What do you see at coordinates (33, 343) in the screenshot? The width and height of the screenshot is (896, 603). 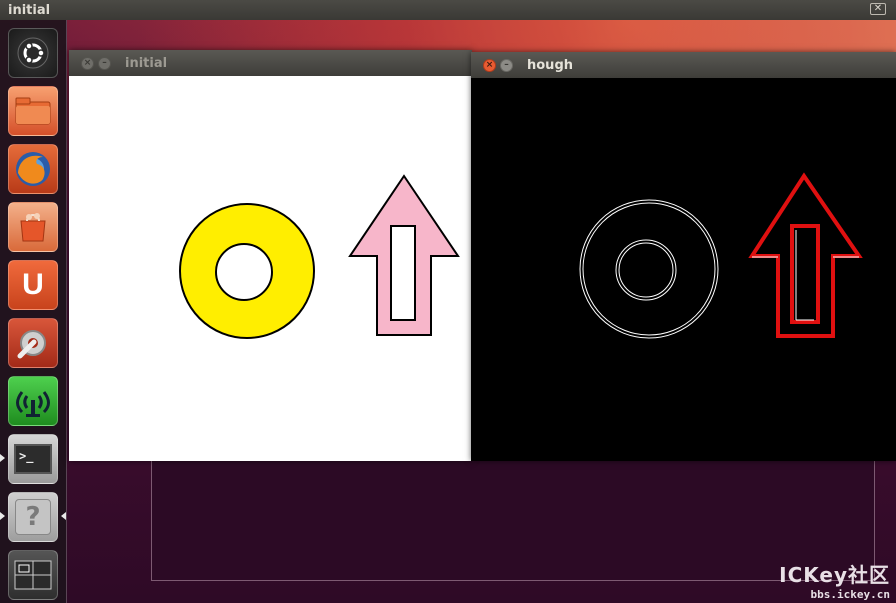 I see `system-settings-icon` at bounding box center [33, 343].